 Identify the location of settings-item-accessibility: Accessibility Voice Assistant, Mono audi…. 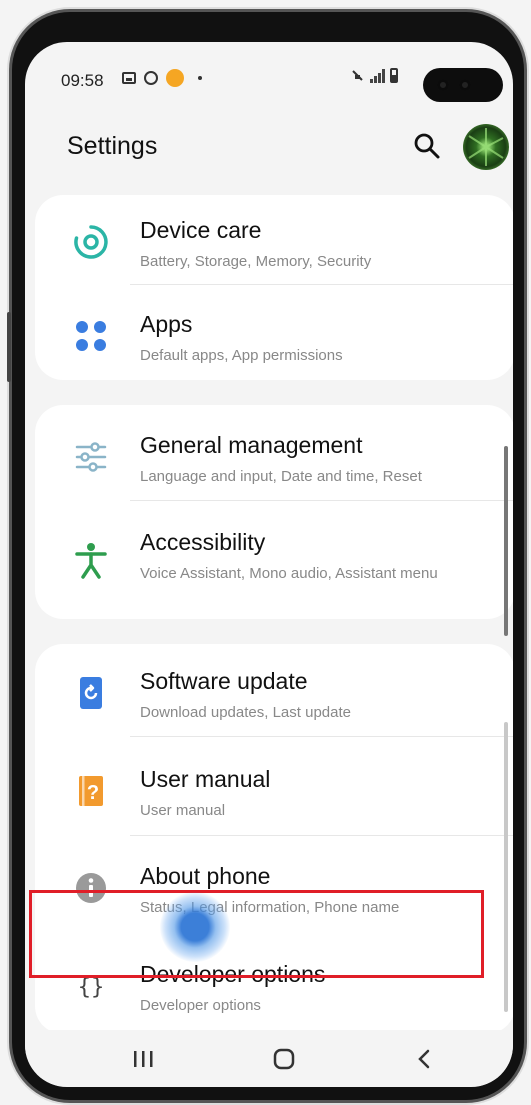
(274, 562).